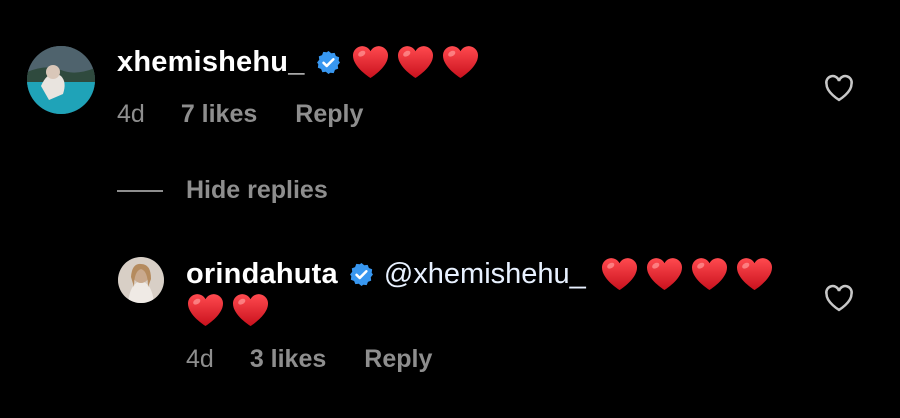 This screenshot has width=900, height=418. Describe the element at coordinates (262, 274) in the screenshot. I see `username: orindahuta` at that location.